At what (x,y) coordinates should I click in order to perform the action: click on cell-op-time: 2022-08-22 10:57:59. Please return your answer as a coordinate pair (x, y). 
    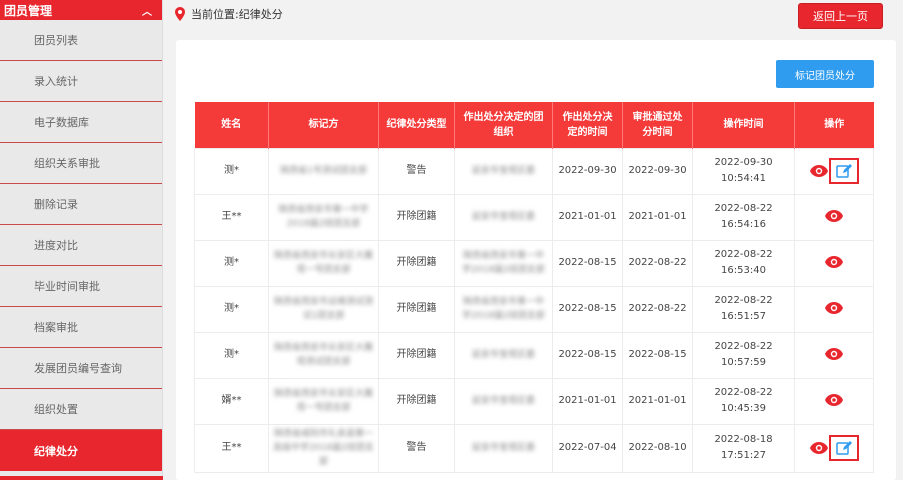
    Looking at the image, I should click on (743, 355).